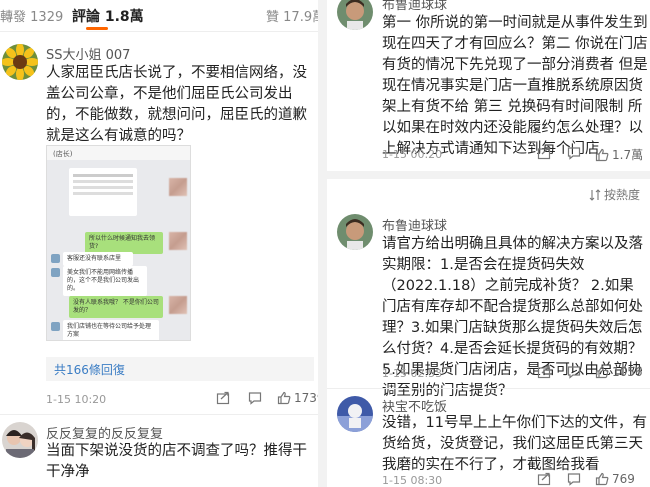 Image resolution: width=650 pixels, height=487 pixels. What do you see at coordinates (623, 479) in the screenshot?
I see `like-count: 769` at bounding box center [623, 479].